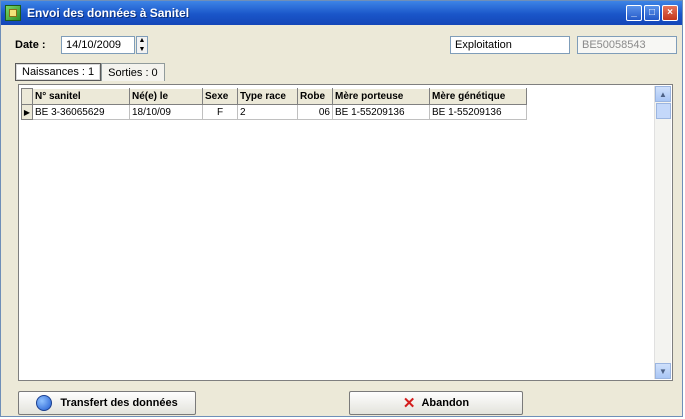 Image resolution: width=685 pixels, height=419 pixels. Describe the element at coordinates (27, 96) in the screenshot. I see `row-header-corner` at that location.